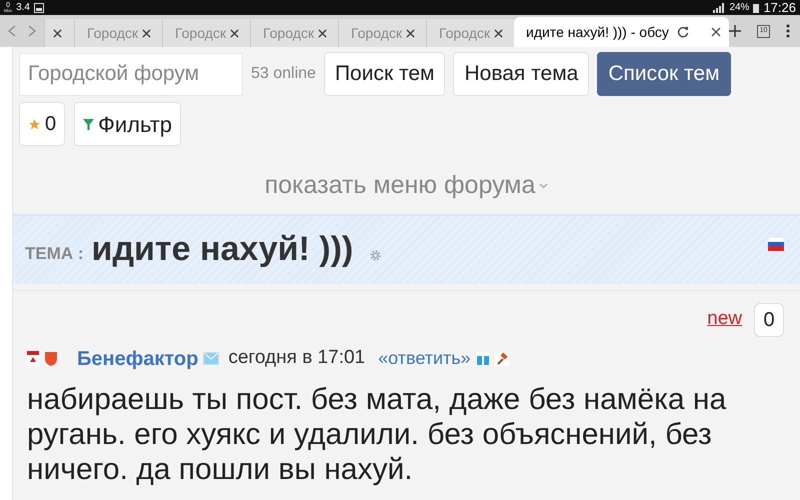 This screenshot has height=500, width=800. Describe the element at coordinates (406, 185) in the screenshot. I see `forum-menu-toggle: показать меню форума` at that location.